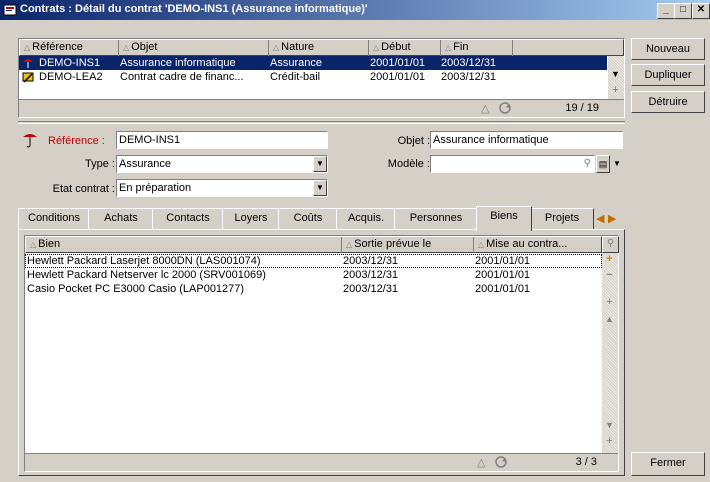  What do you see at coordinates (512, 164) in the screenshot?
I see `modele-field: ⚲` at bounding box center [512, 164].